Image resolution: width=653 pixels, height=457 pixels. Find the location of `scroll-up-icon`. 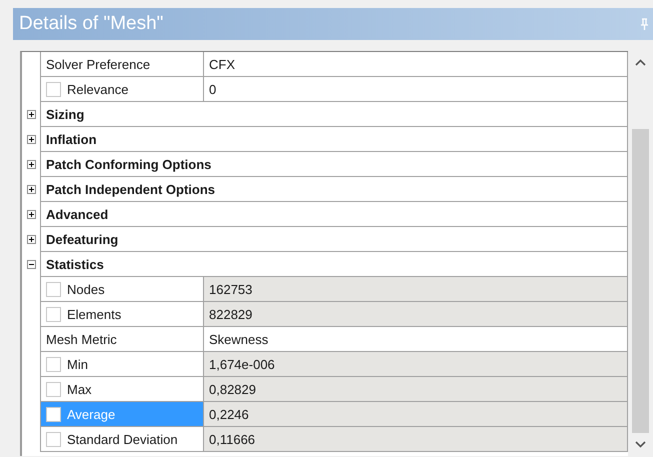

scroll-up-icon is located at coordinates (640, 62).